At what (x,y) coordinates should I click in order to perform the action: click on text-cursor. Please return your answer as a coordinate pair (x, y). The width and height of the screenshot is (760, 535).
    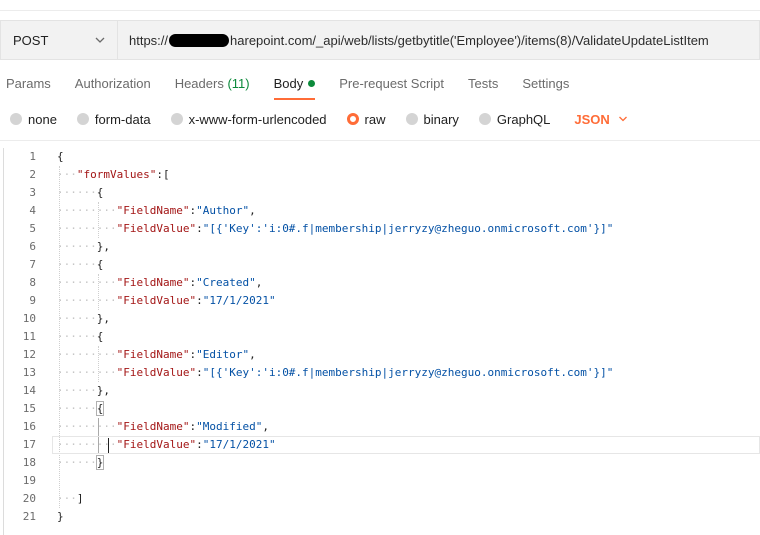
    Looking at the image, I should click on (108, 445).